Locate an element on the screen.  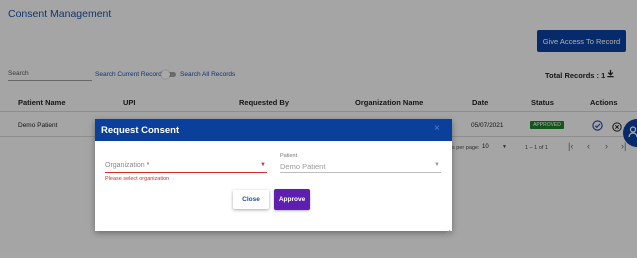
close-button: Close is located at coordinates (251, 199).